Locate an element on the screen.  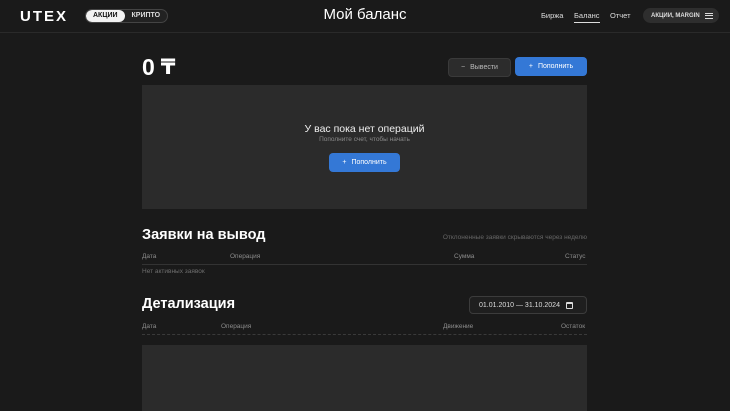
withdraw-label: Вывести is located at coordinates (484, 67).